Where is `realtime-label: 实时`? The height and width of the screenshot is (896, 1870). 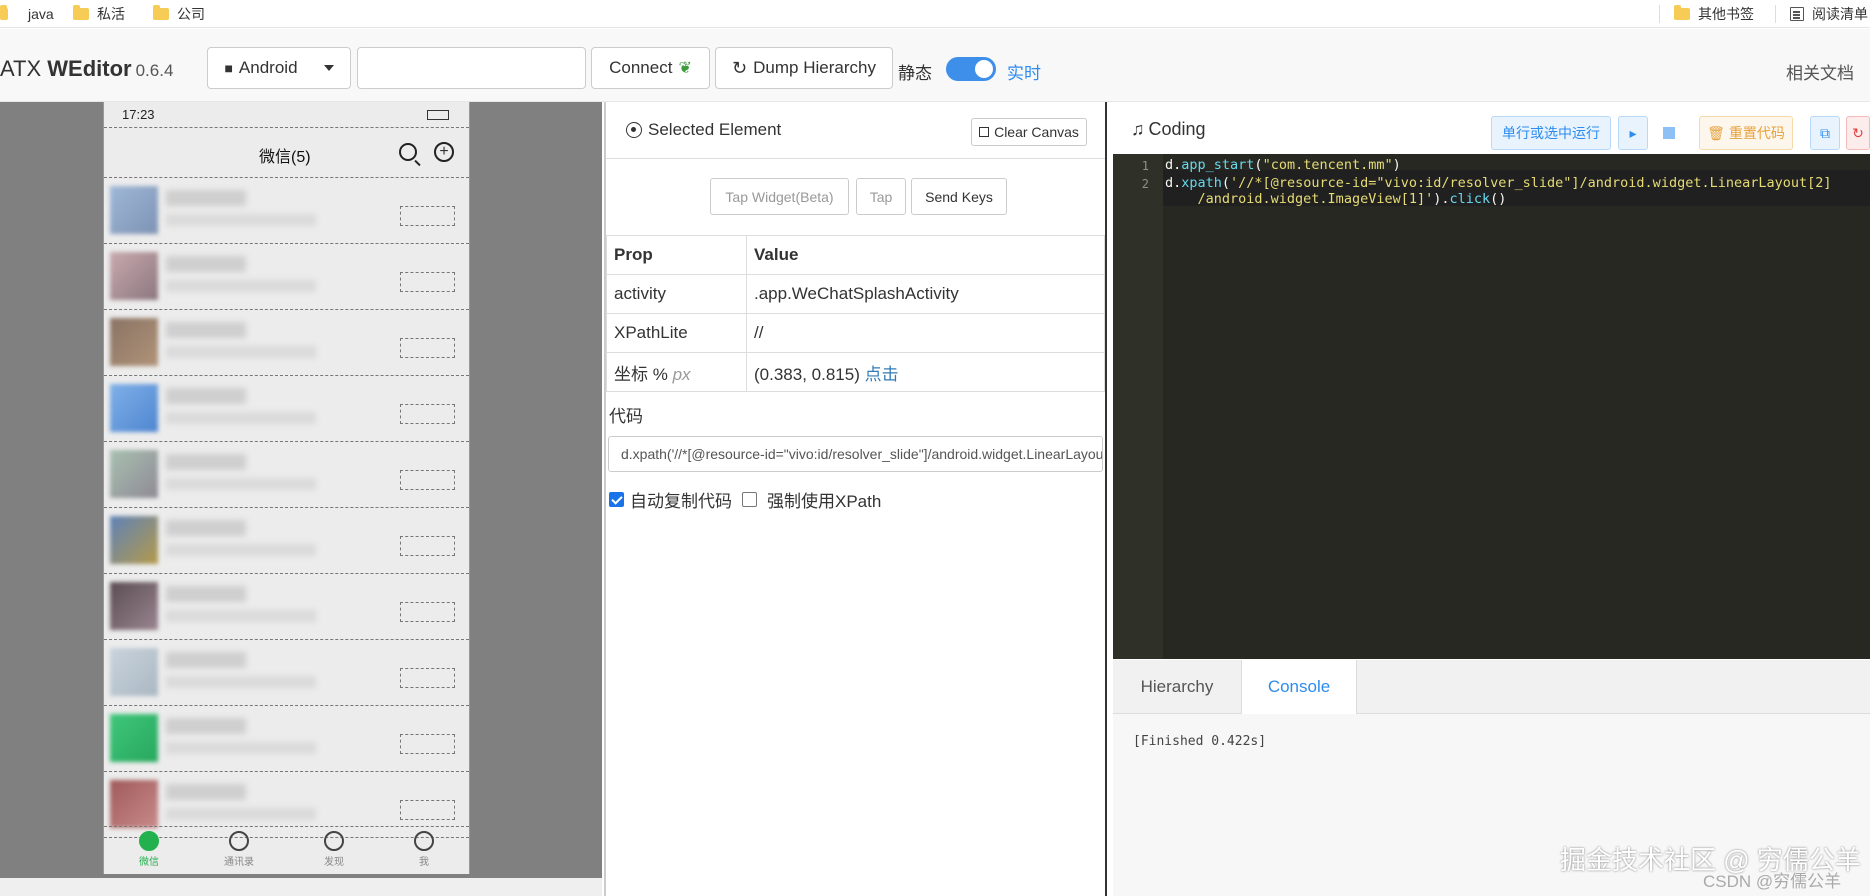
realtime-label: 实时 is located at coordinates (1024, 71).